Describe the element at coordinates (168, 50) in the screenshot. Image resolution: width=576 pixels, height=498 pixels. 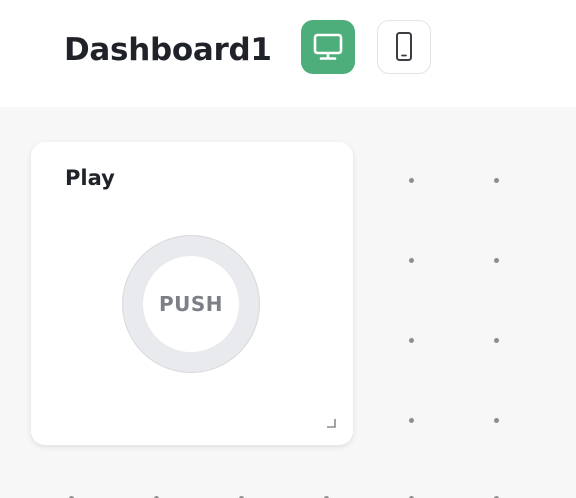
I see `dashboard-title: Dashboard1` at that location.